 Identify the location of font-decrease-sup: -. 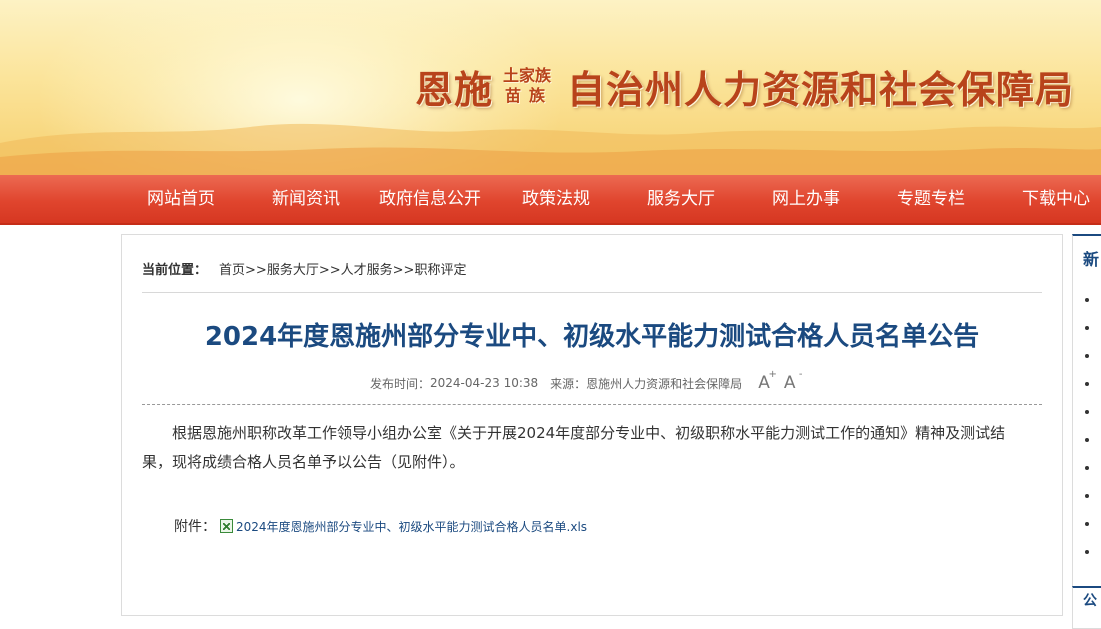
(800, 374).